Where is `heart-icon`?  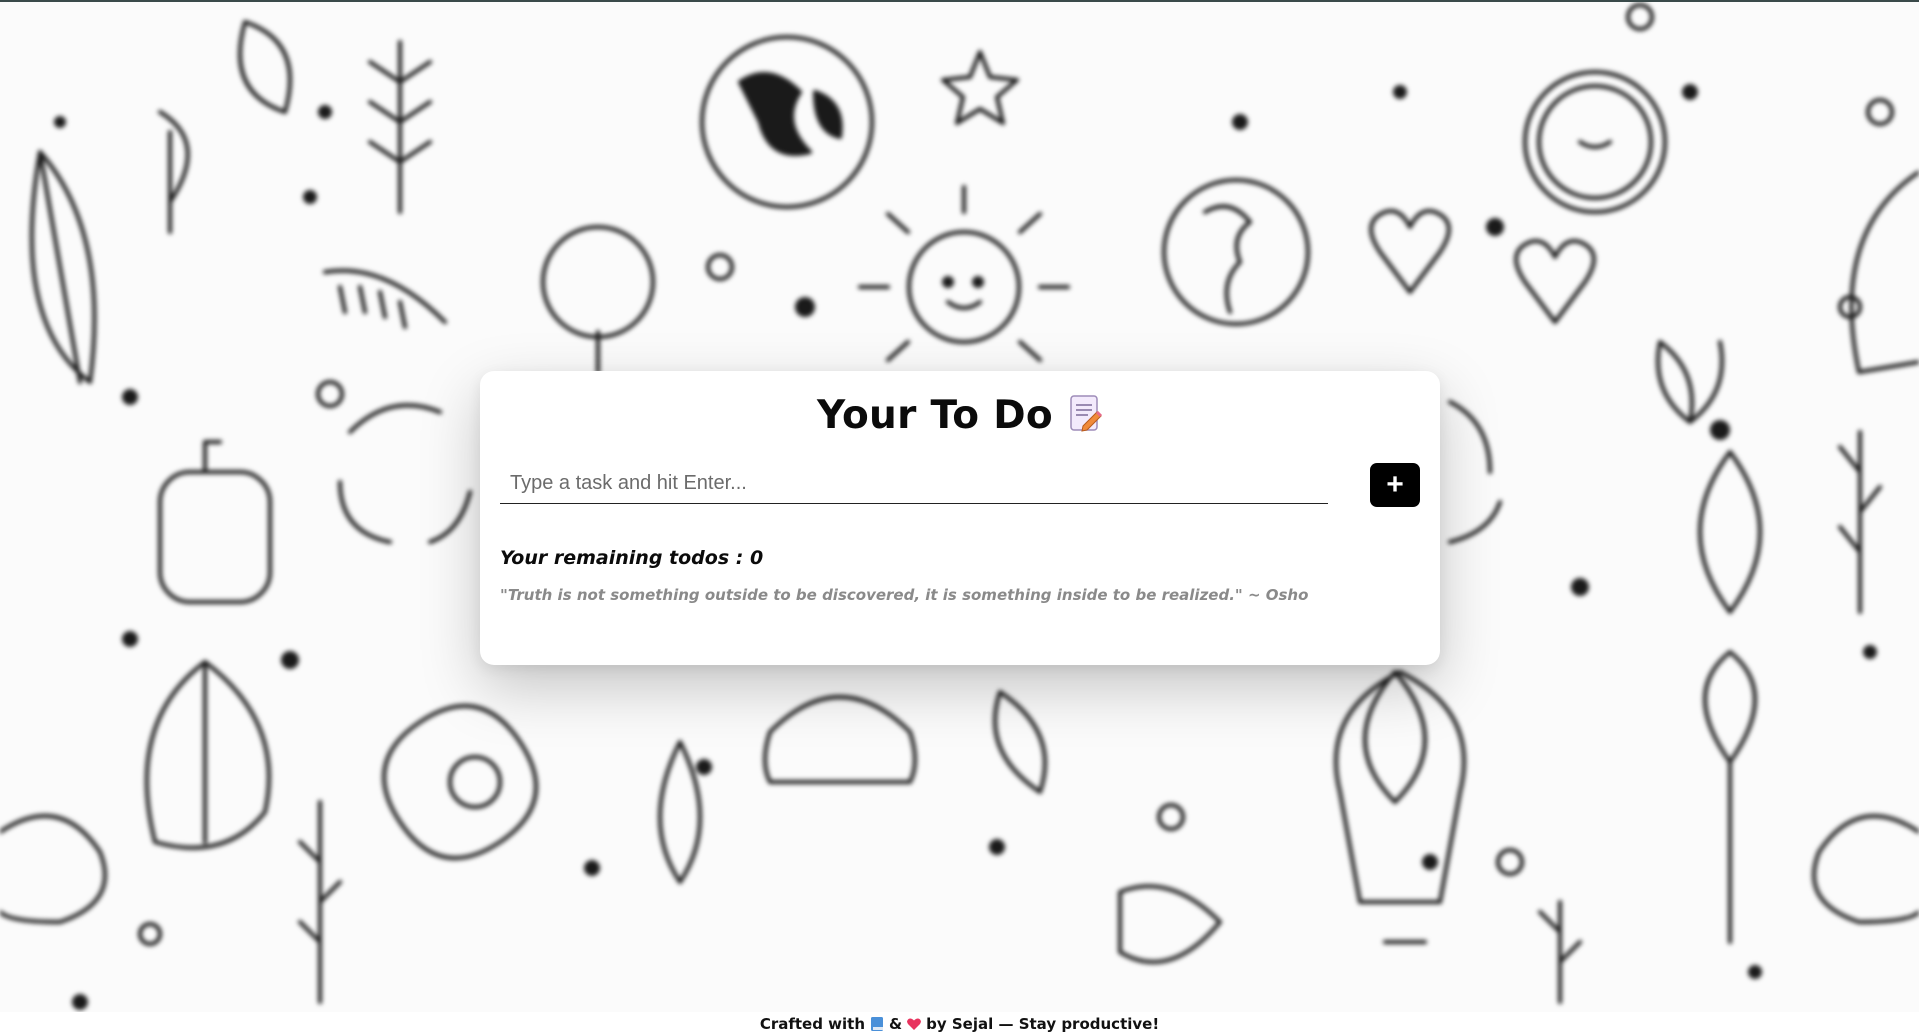 heart-icon is located at coordinates (914, 1023).